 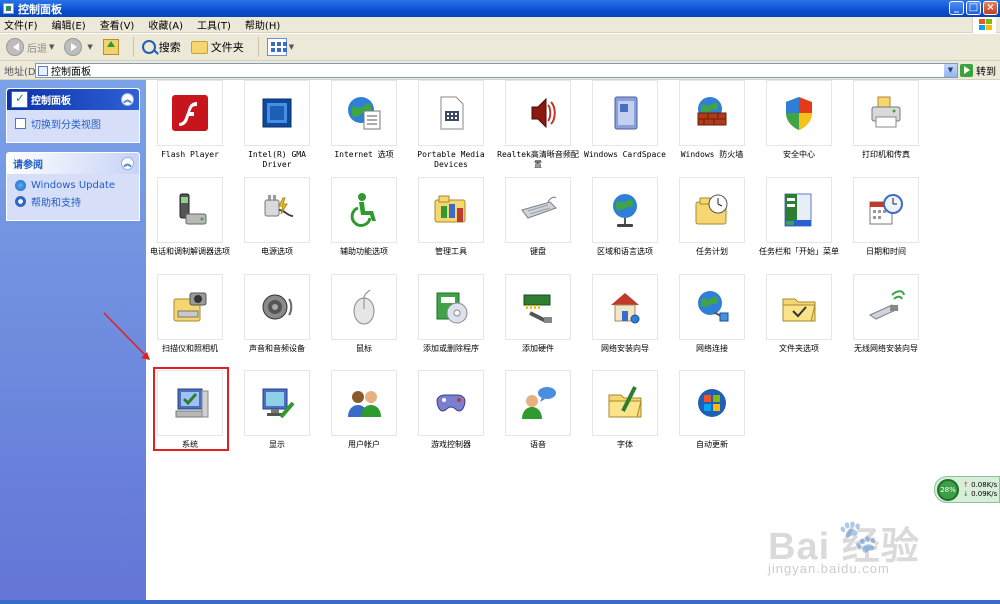 I want to click on menu-help: 帮助(H), so click(x=262, y=24).